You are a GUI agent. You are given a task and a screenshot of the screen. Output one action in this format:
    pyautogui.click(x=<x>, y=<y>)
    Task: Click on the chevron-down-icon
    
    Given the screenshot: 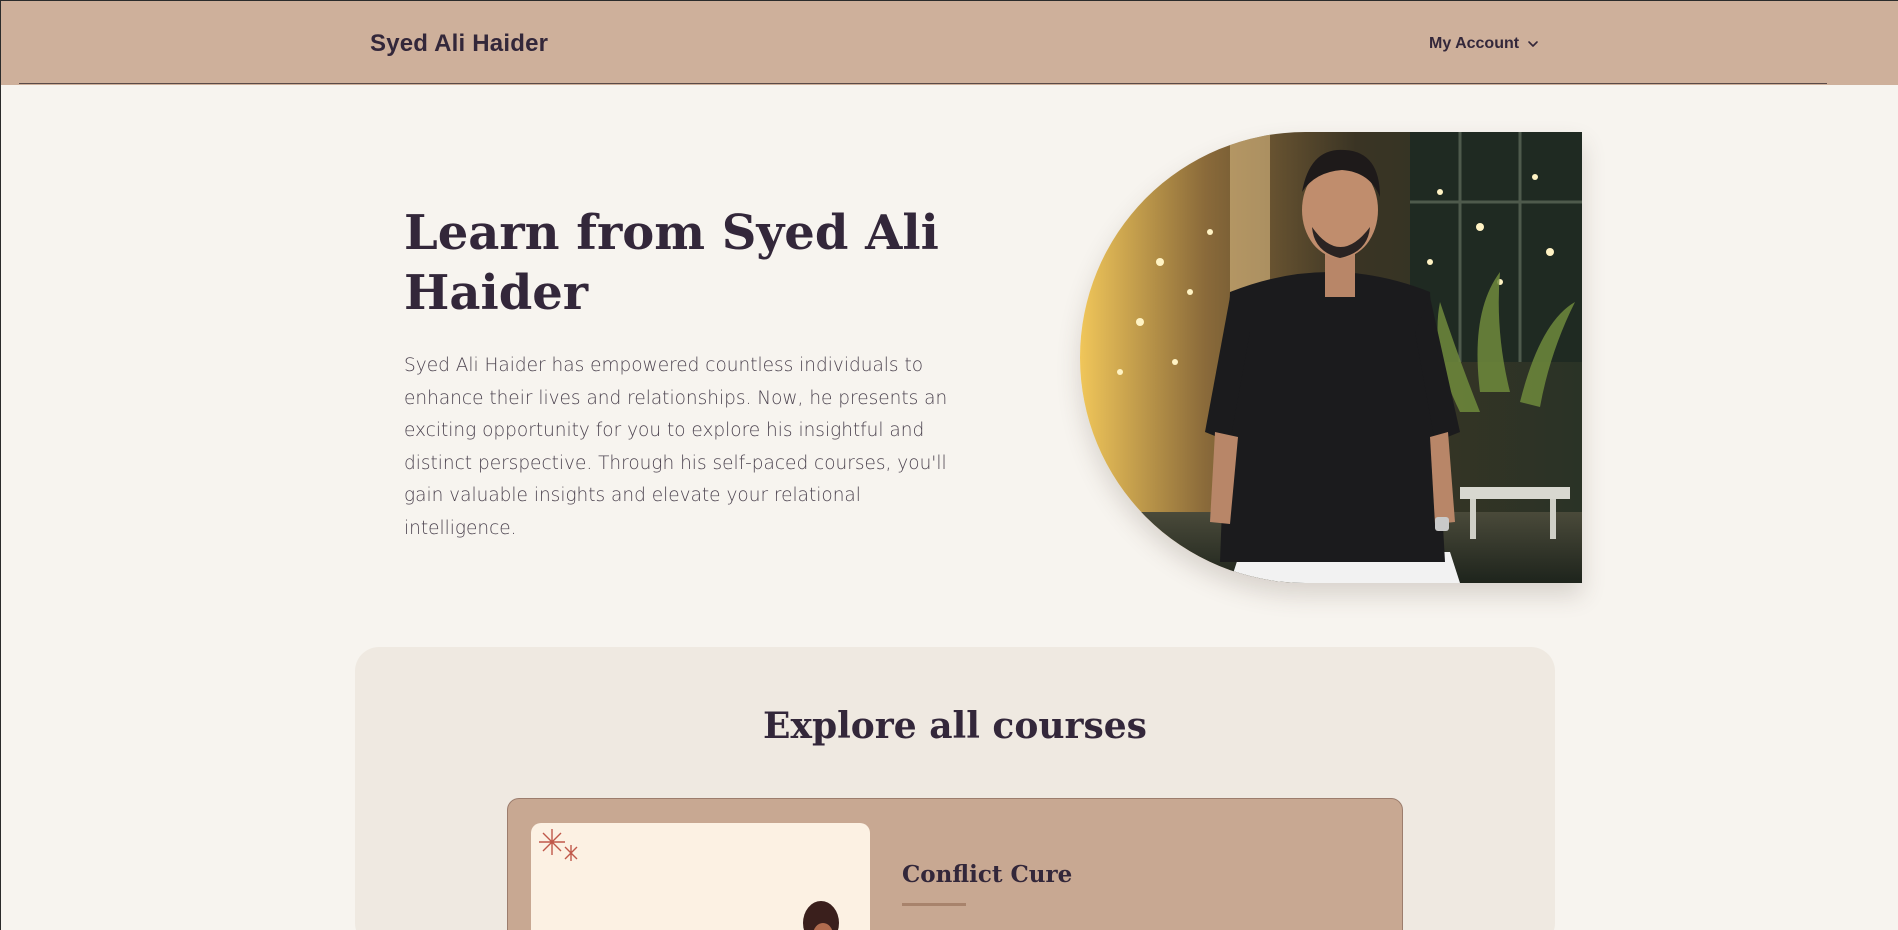 What is the action you would take?
    pyautogui.click(x=1533, y=44)
    